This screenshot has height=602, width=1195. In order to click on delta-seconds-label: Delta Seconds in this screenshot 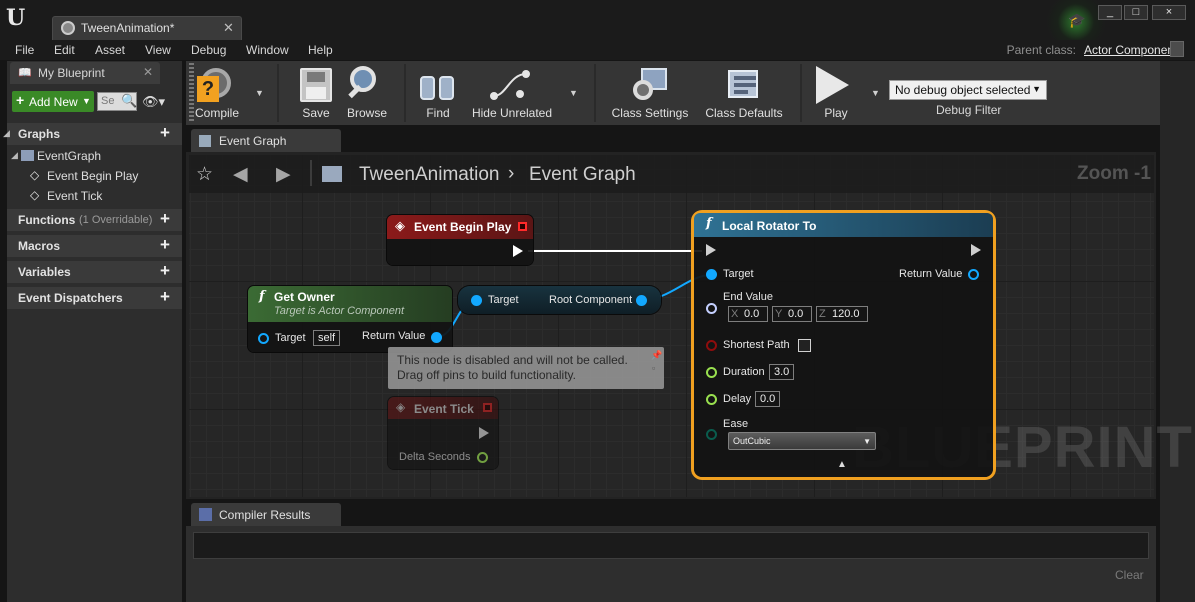, I will do `click(435, 457)`.